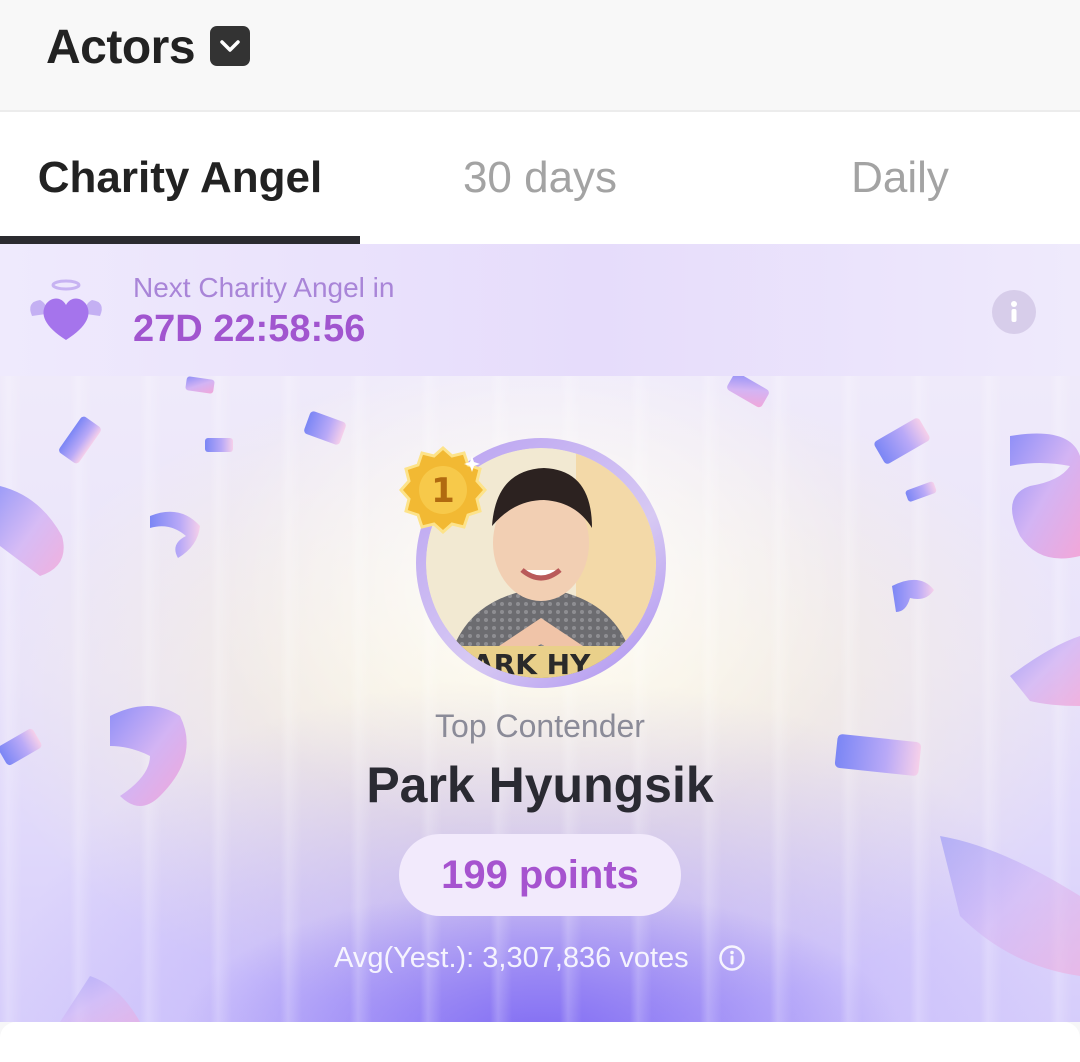 The image size is (1080, 1062). Describe the element at coordinates (900, 178) in the screenshot. I see `tab-daily: Daily` at that location.